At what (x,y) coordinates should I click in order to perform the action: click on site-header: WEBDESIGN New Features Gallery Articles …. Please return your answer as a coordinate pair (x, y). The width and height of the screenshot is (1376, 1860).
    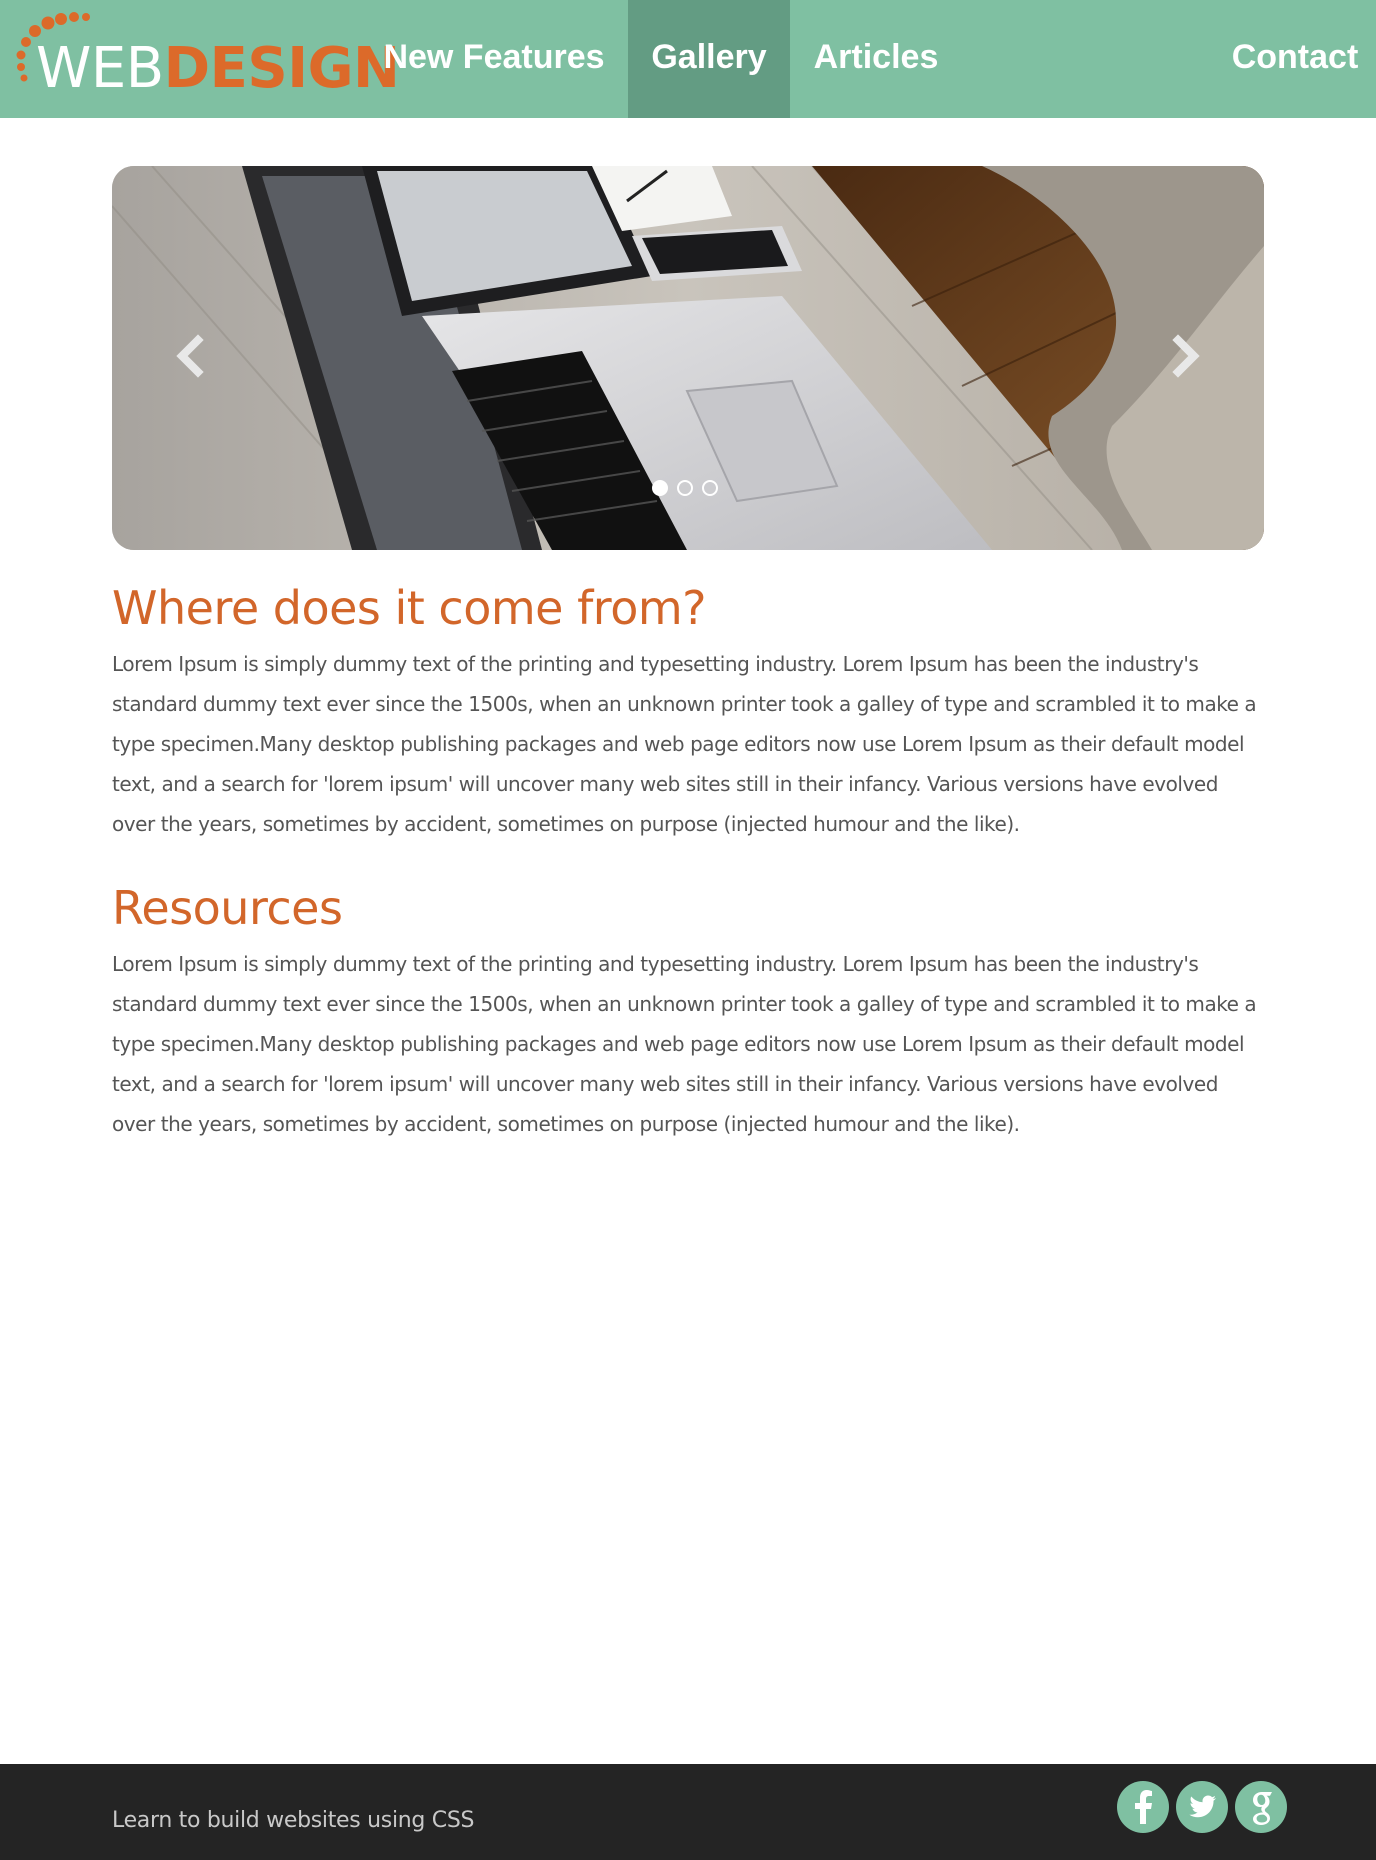
    Looking at the image, I should click on (688, 59).